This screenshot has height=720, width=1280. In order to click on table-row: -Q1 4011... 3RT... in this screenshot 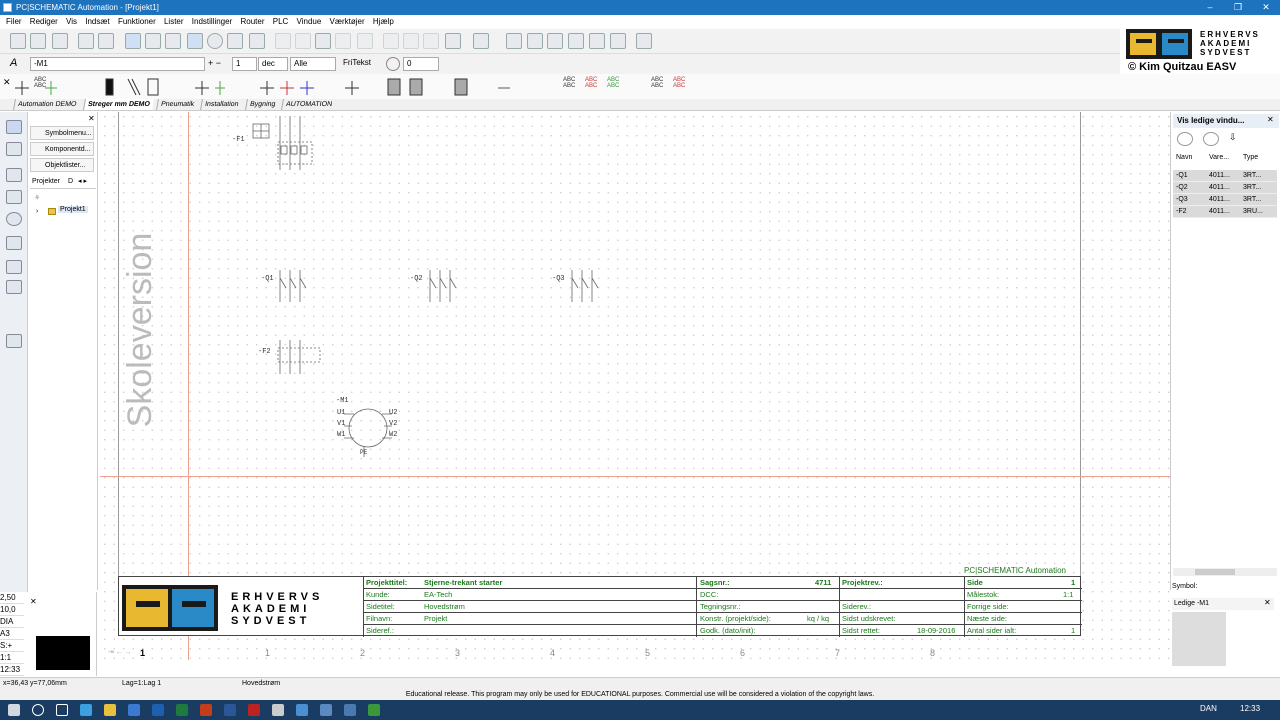, I will do `click(1225, 176)`.